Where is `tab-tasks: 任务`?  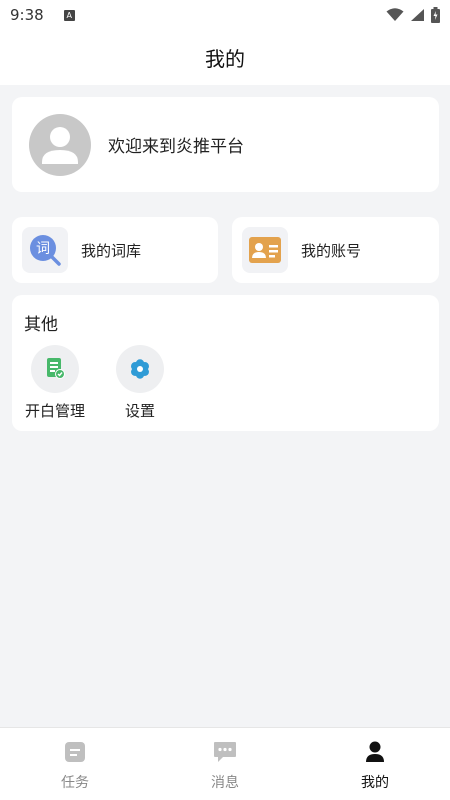 tab-tasks: 任务 is located at coordinates (75, 764).